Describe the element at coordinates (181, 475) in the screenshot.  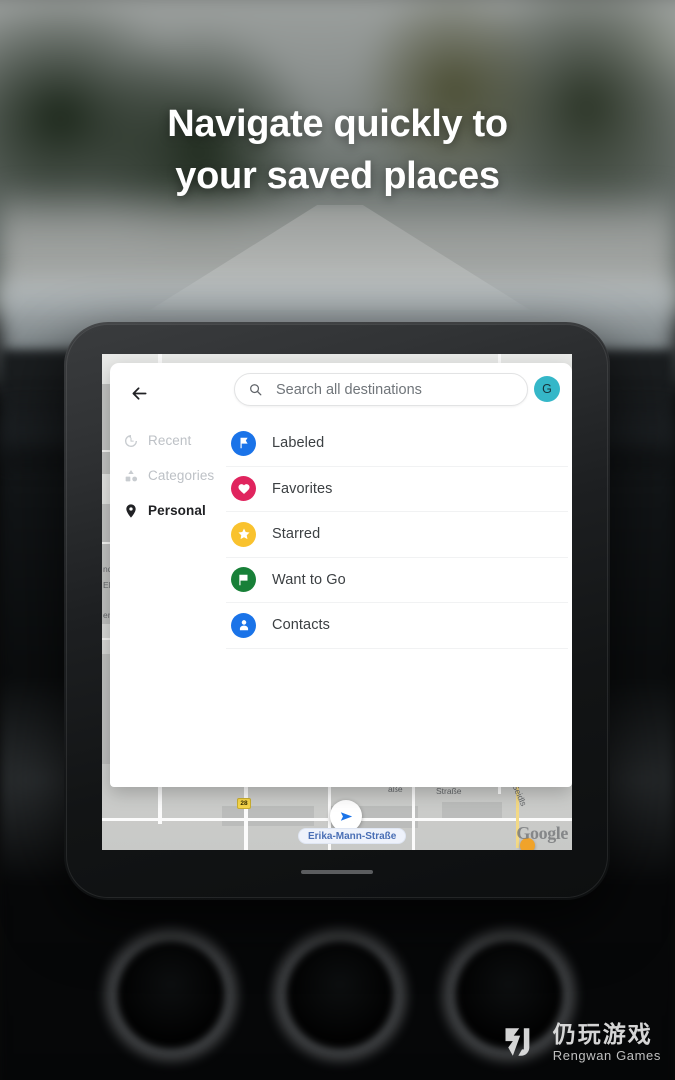
I see `sidebar-item-label: Categories` at that location.